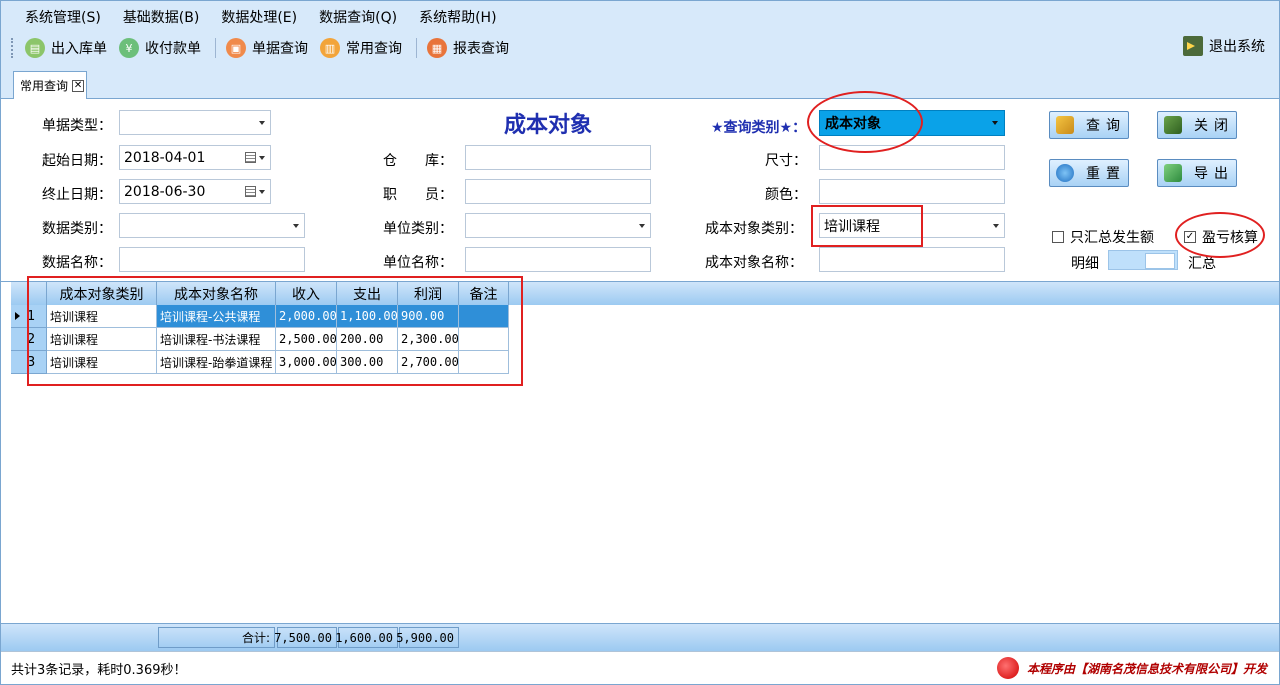  I want to click on row-number: 1, so click(29, 316).